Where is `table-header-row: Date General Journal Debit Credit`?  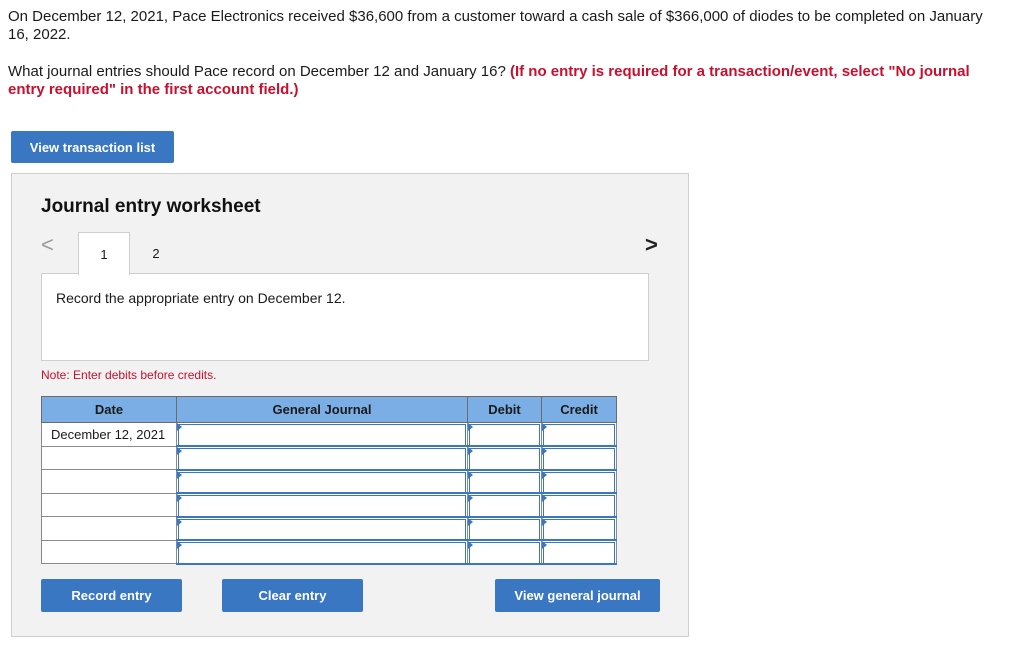 table-header-row: Date General Journal Debit Credit is located at coordinates (329, 409).